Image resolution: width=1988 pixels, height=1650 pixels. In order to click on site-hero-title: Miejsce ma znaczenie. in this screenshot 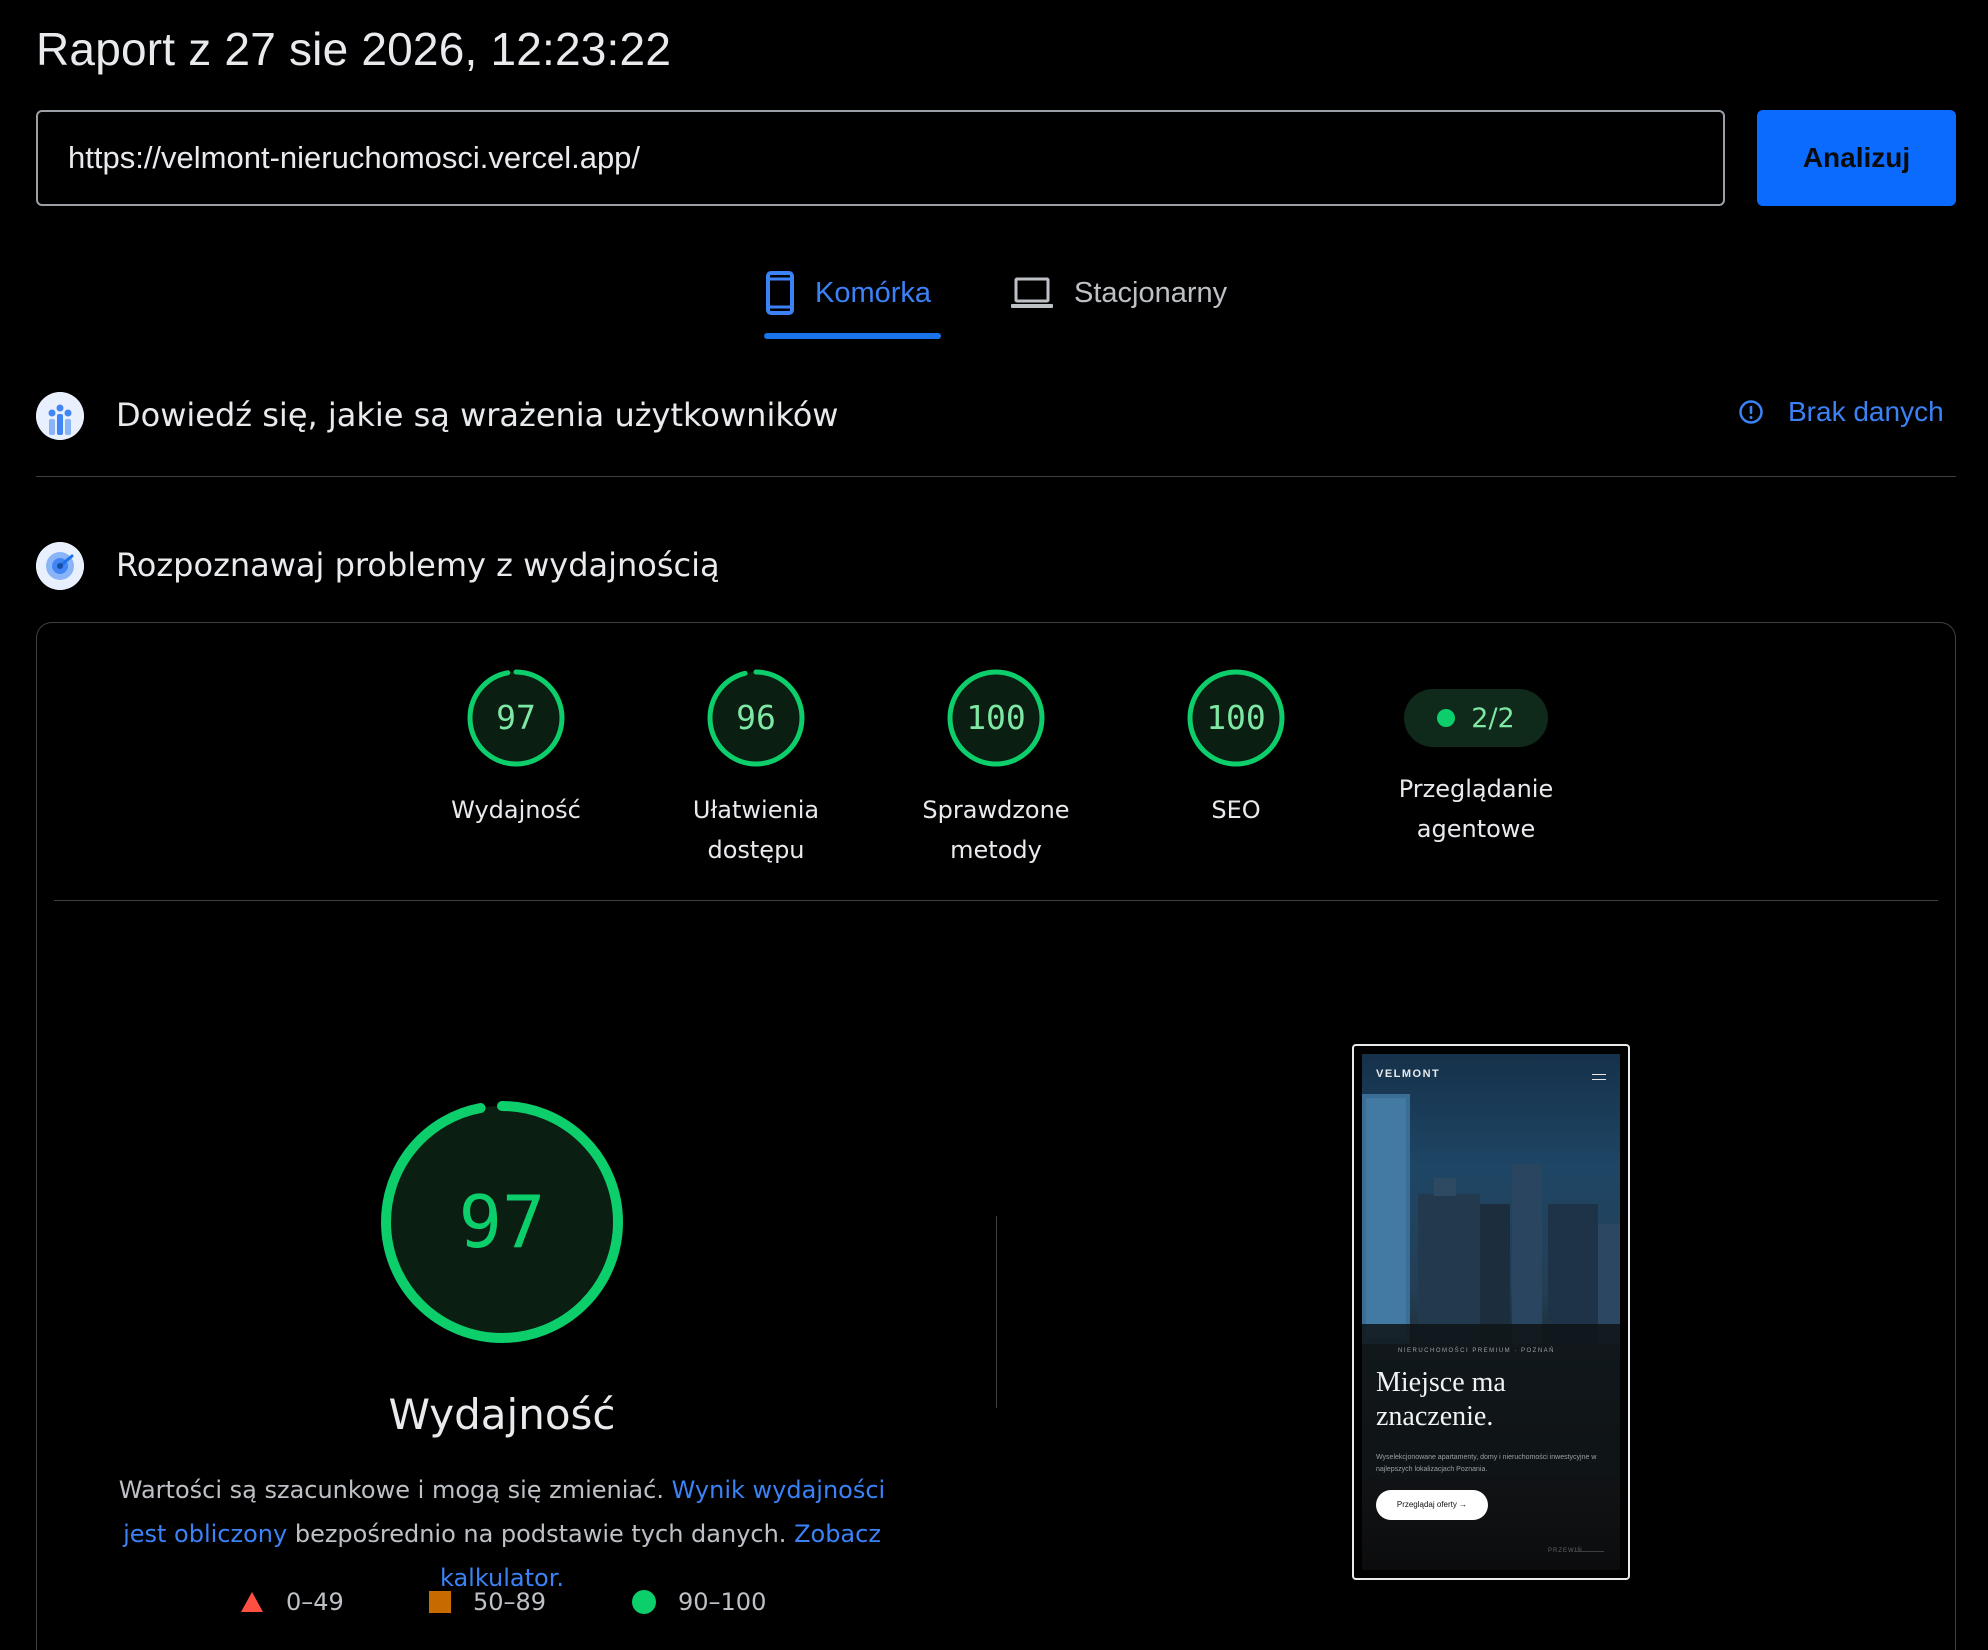, I will do `click(1441, 1399)`.